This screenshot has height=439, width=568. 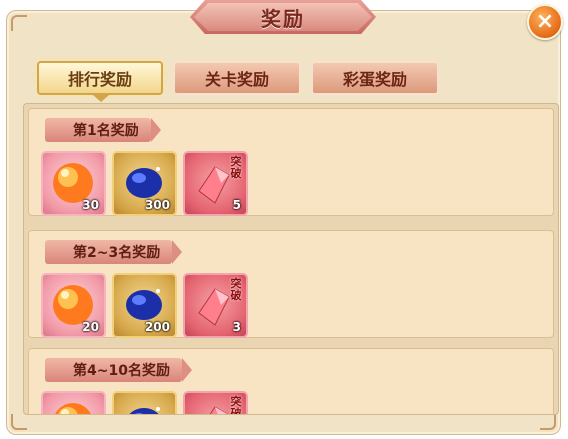 I want to click on close-button: ×, so click(x=545, y=22).